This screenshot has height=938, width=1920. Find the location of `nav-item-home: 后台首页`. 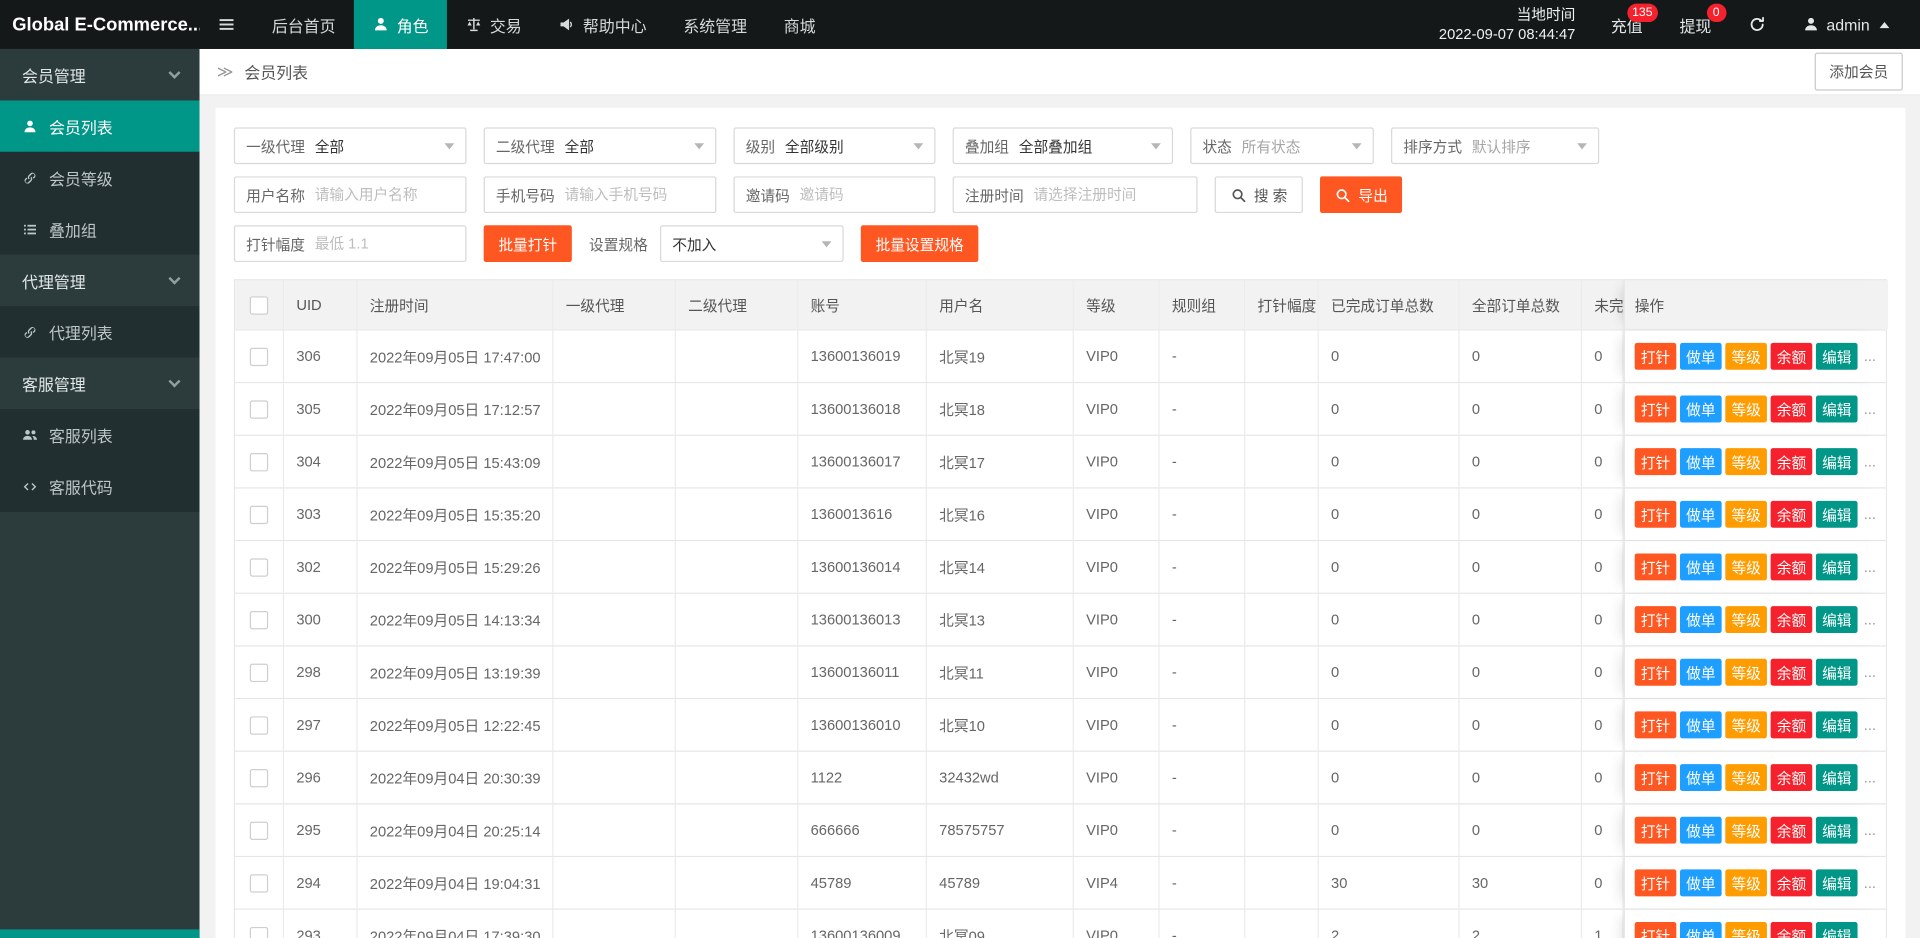

nav-item-home: 后台首页 is located at coordinates (303, 24).